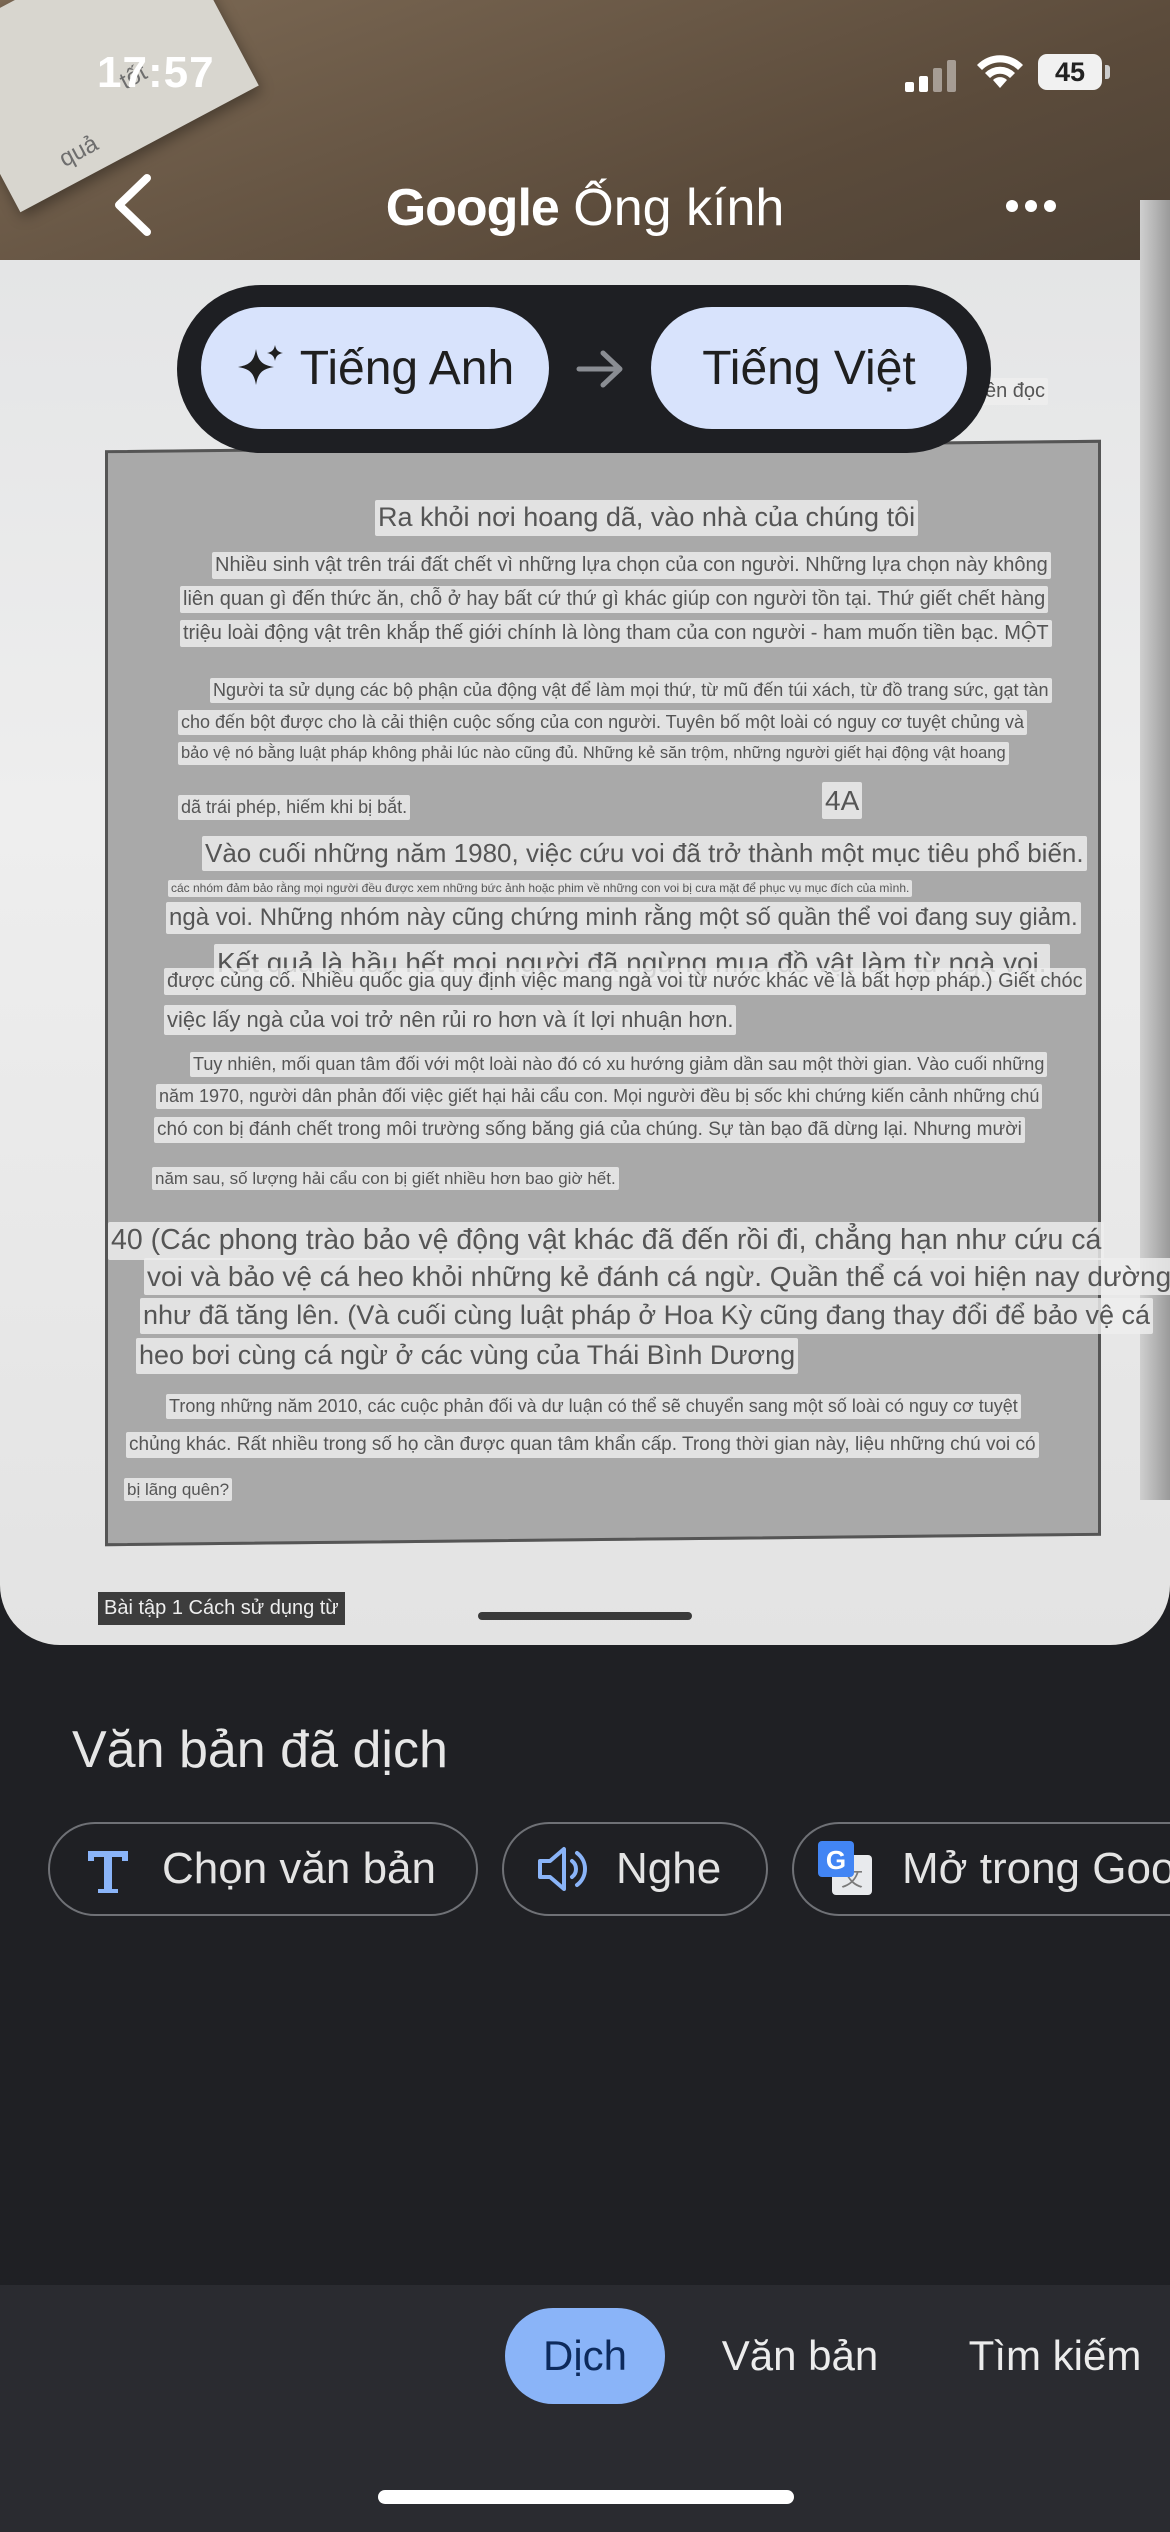 The height and width of the screenshot is (2532, 1170). I want to click on select-text-label: Chọn văn bản, so click(299, 1868).